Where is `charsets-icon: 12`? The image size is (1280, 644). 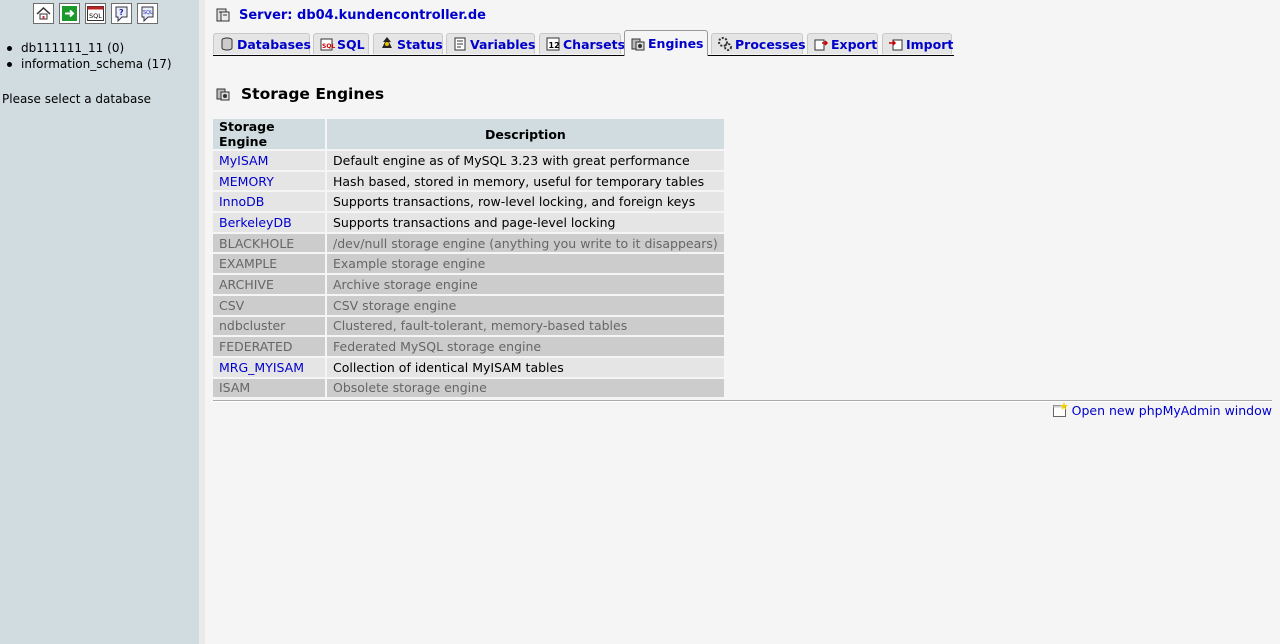
charsets-icon: 12 is located at coordinates (553, 44).